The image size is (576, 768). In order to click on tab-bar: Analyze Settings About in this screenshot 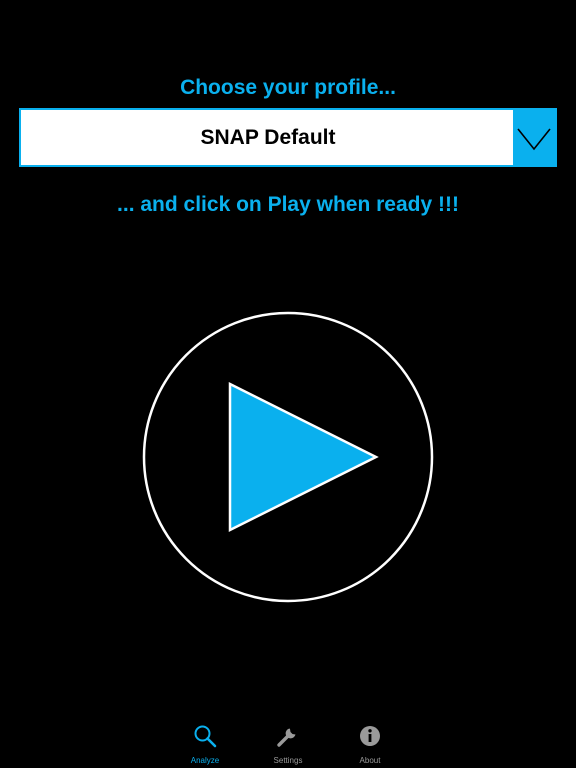, I will do `click(288, 743)`.